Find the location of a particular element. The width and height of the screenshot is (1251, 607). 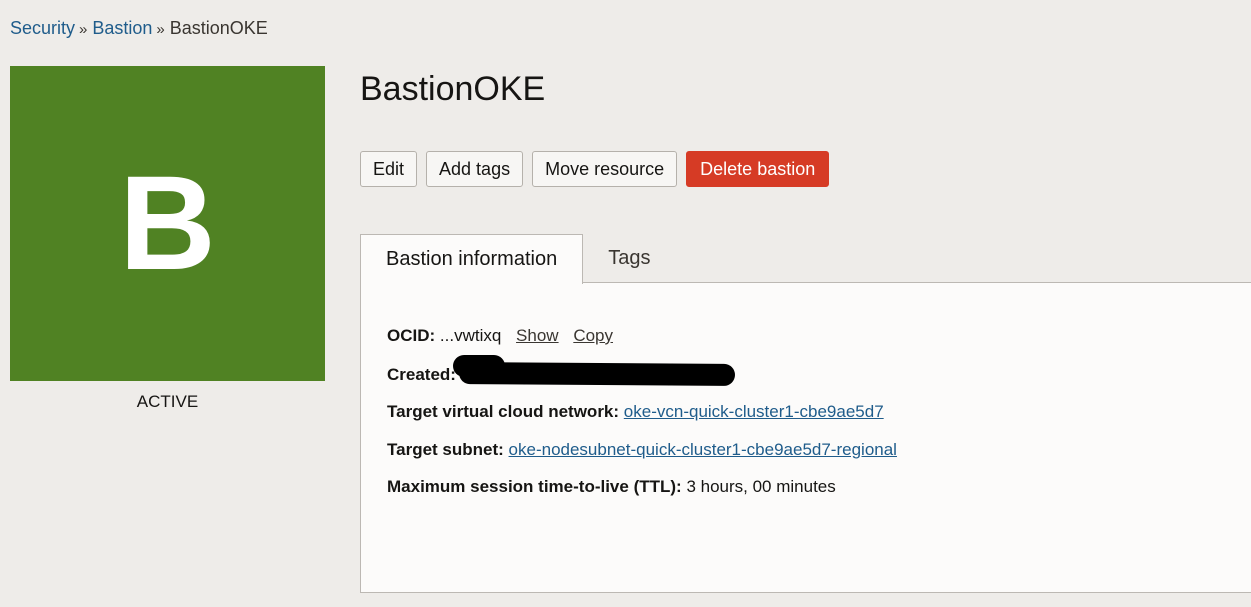

breadcrumb-link-security: Security is located at coordinates (42, 28).